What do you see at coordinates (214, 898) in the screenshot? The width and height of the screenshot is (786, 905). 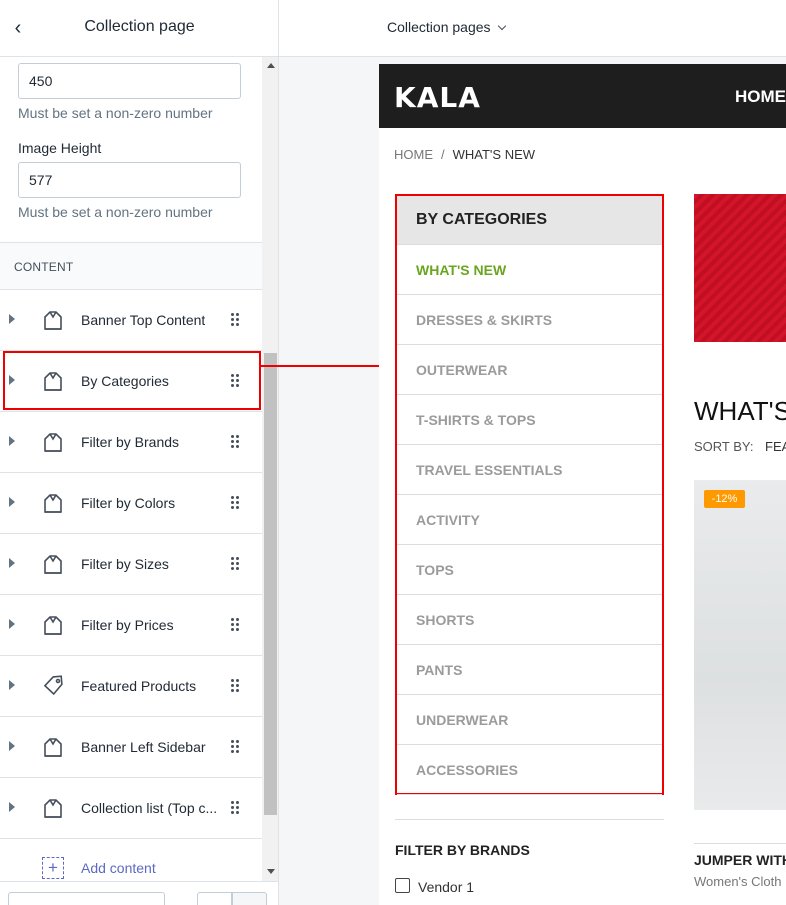 I see `undo-button` at bounding box center [214, 898].